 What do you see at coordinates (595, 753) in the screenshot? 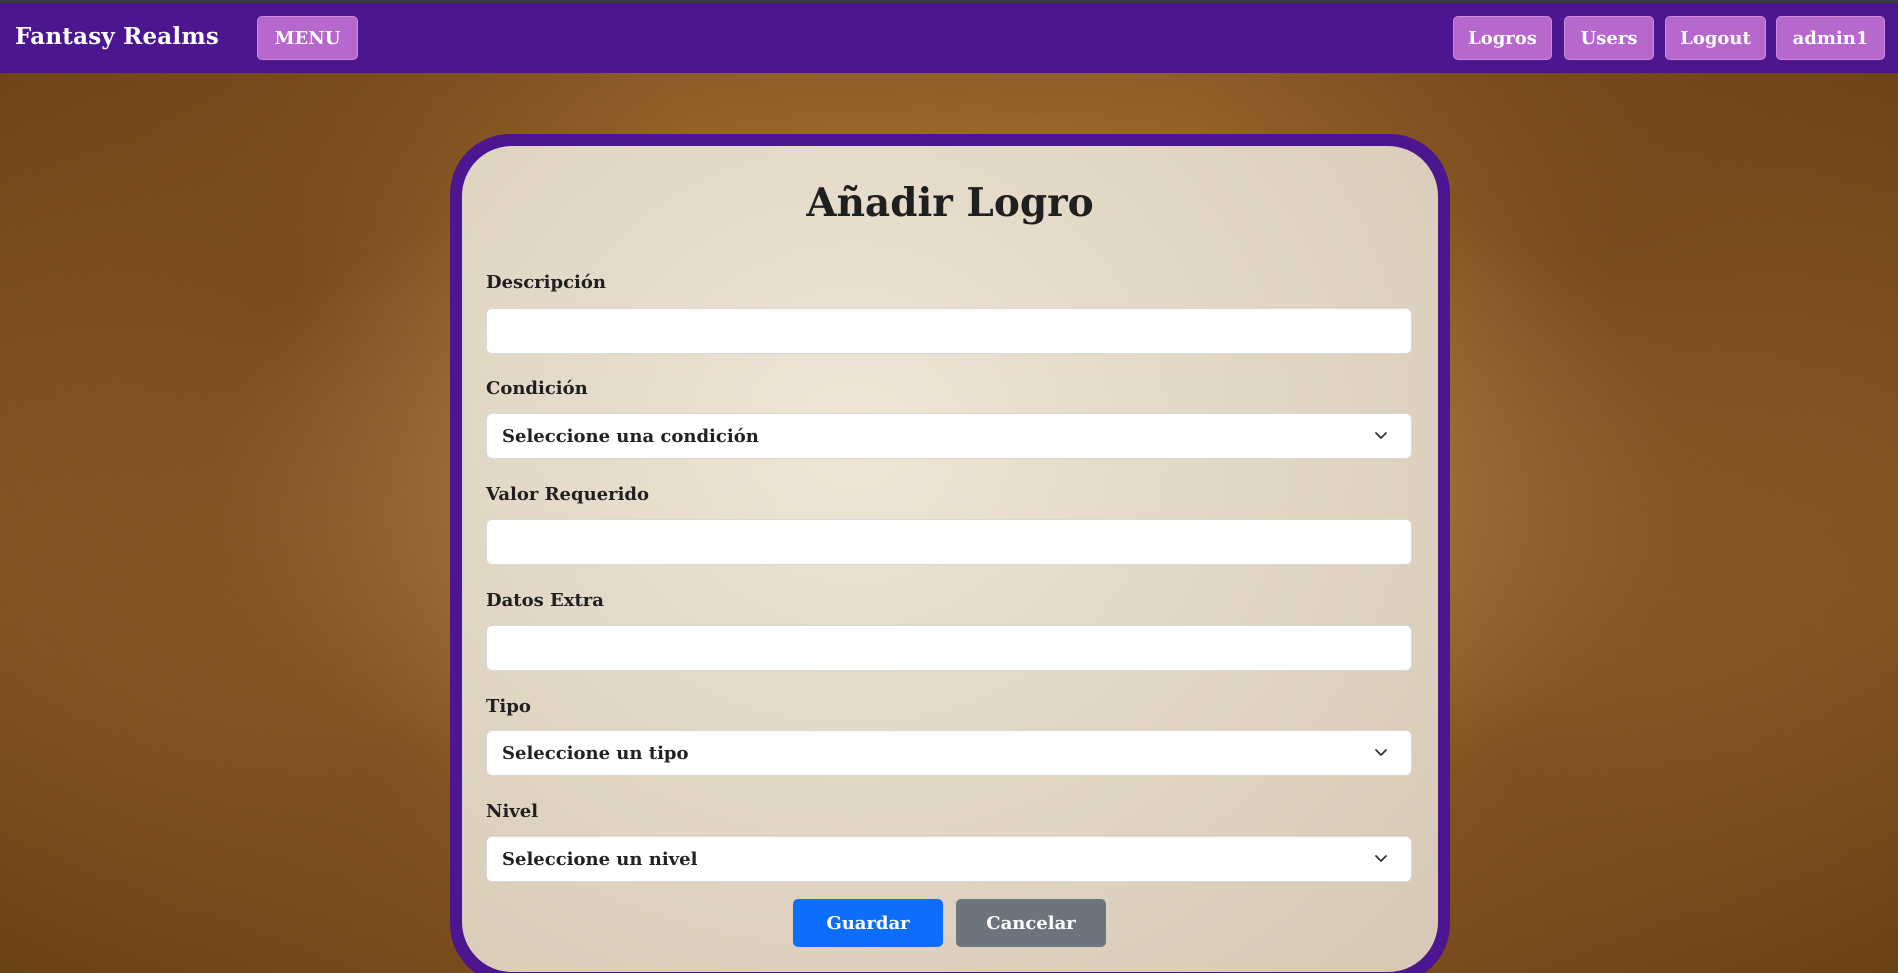
I see `tipo-selected-value: Seleccione un tipo` at bounding box center [595, 753].